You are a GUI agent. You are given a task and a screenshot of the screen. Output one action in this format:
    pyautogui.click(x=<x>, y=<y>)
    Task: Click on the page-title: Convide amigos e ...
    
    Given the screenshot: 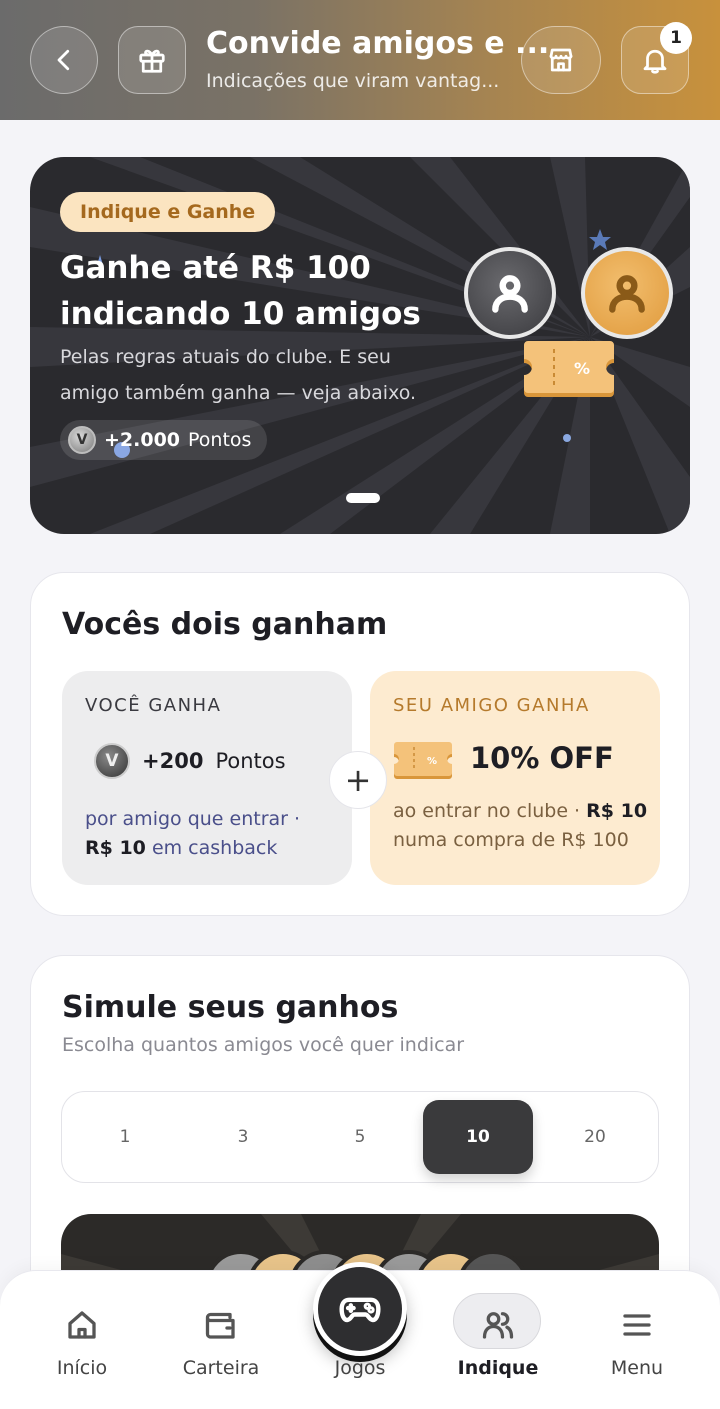 What is the action you would take?
    pyautogui.click(x=378, y=43)
    